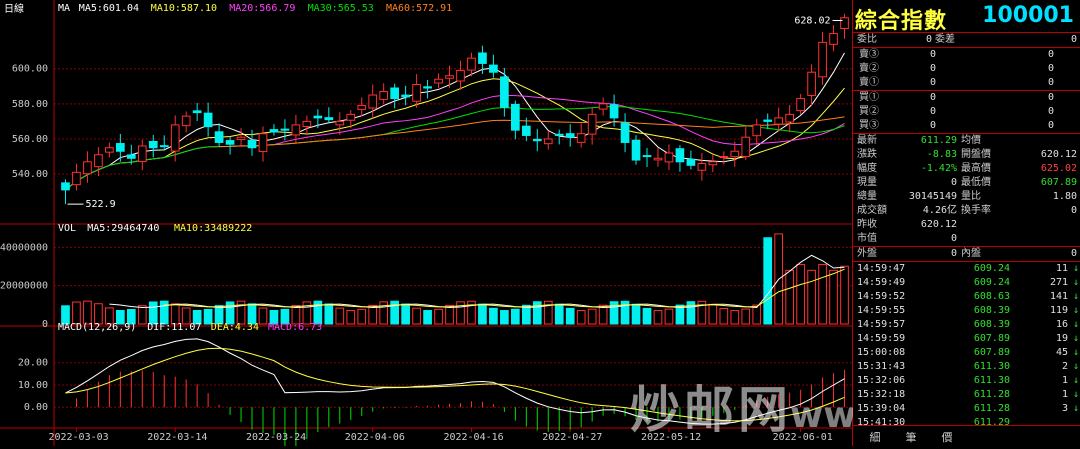 The image size is (1080, 449). Describe the element at coordinates (867, 238) in the screenshot. I see `stat-label: 市值` at that location.